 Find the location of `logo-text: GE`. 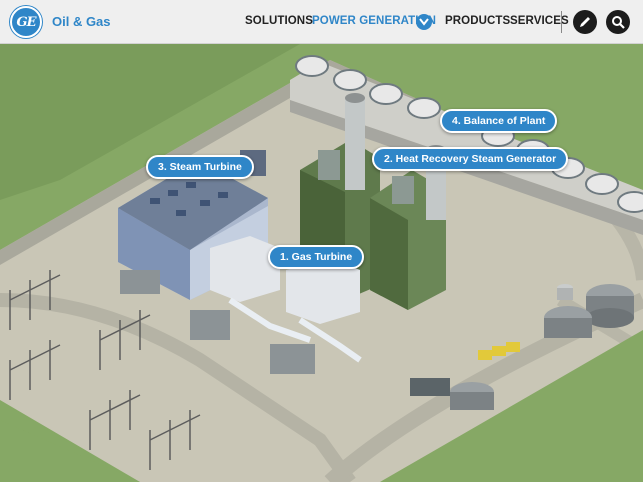

logo-text: GE is located at coordinates (26, 22).